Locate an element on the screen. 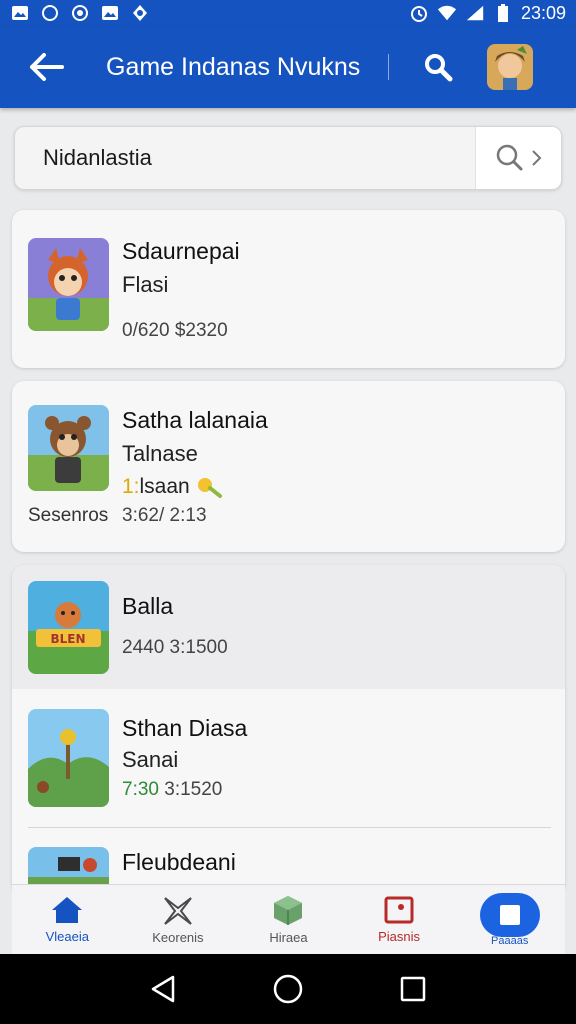  item-meta: 0/620 $2320 is located at coordinates (175, 330).